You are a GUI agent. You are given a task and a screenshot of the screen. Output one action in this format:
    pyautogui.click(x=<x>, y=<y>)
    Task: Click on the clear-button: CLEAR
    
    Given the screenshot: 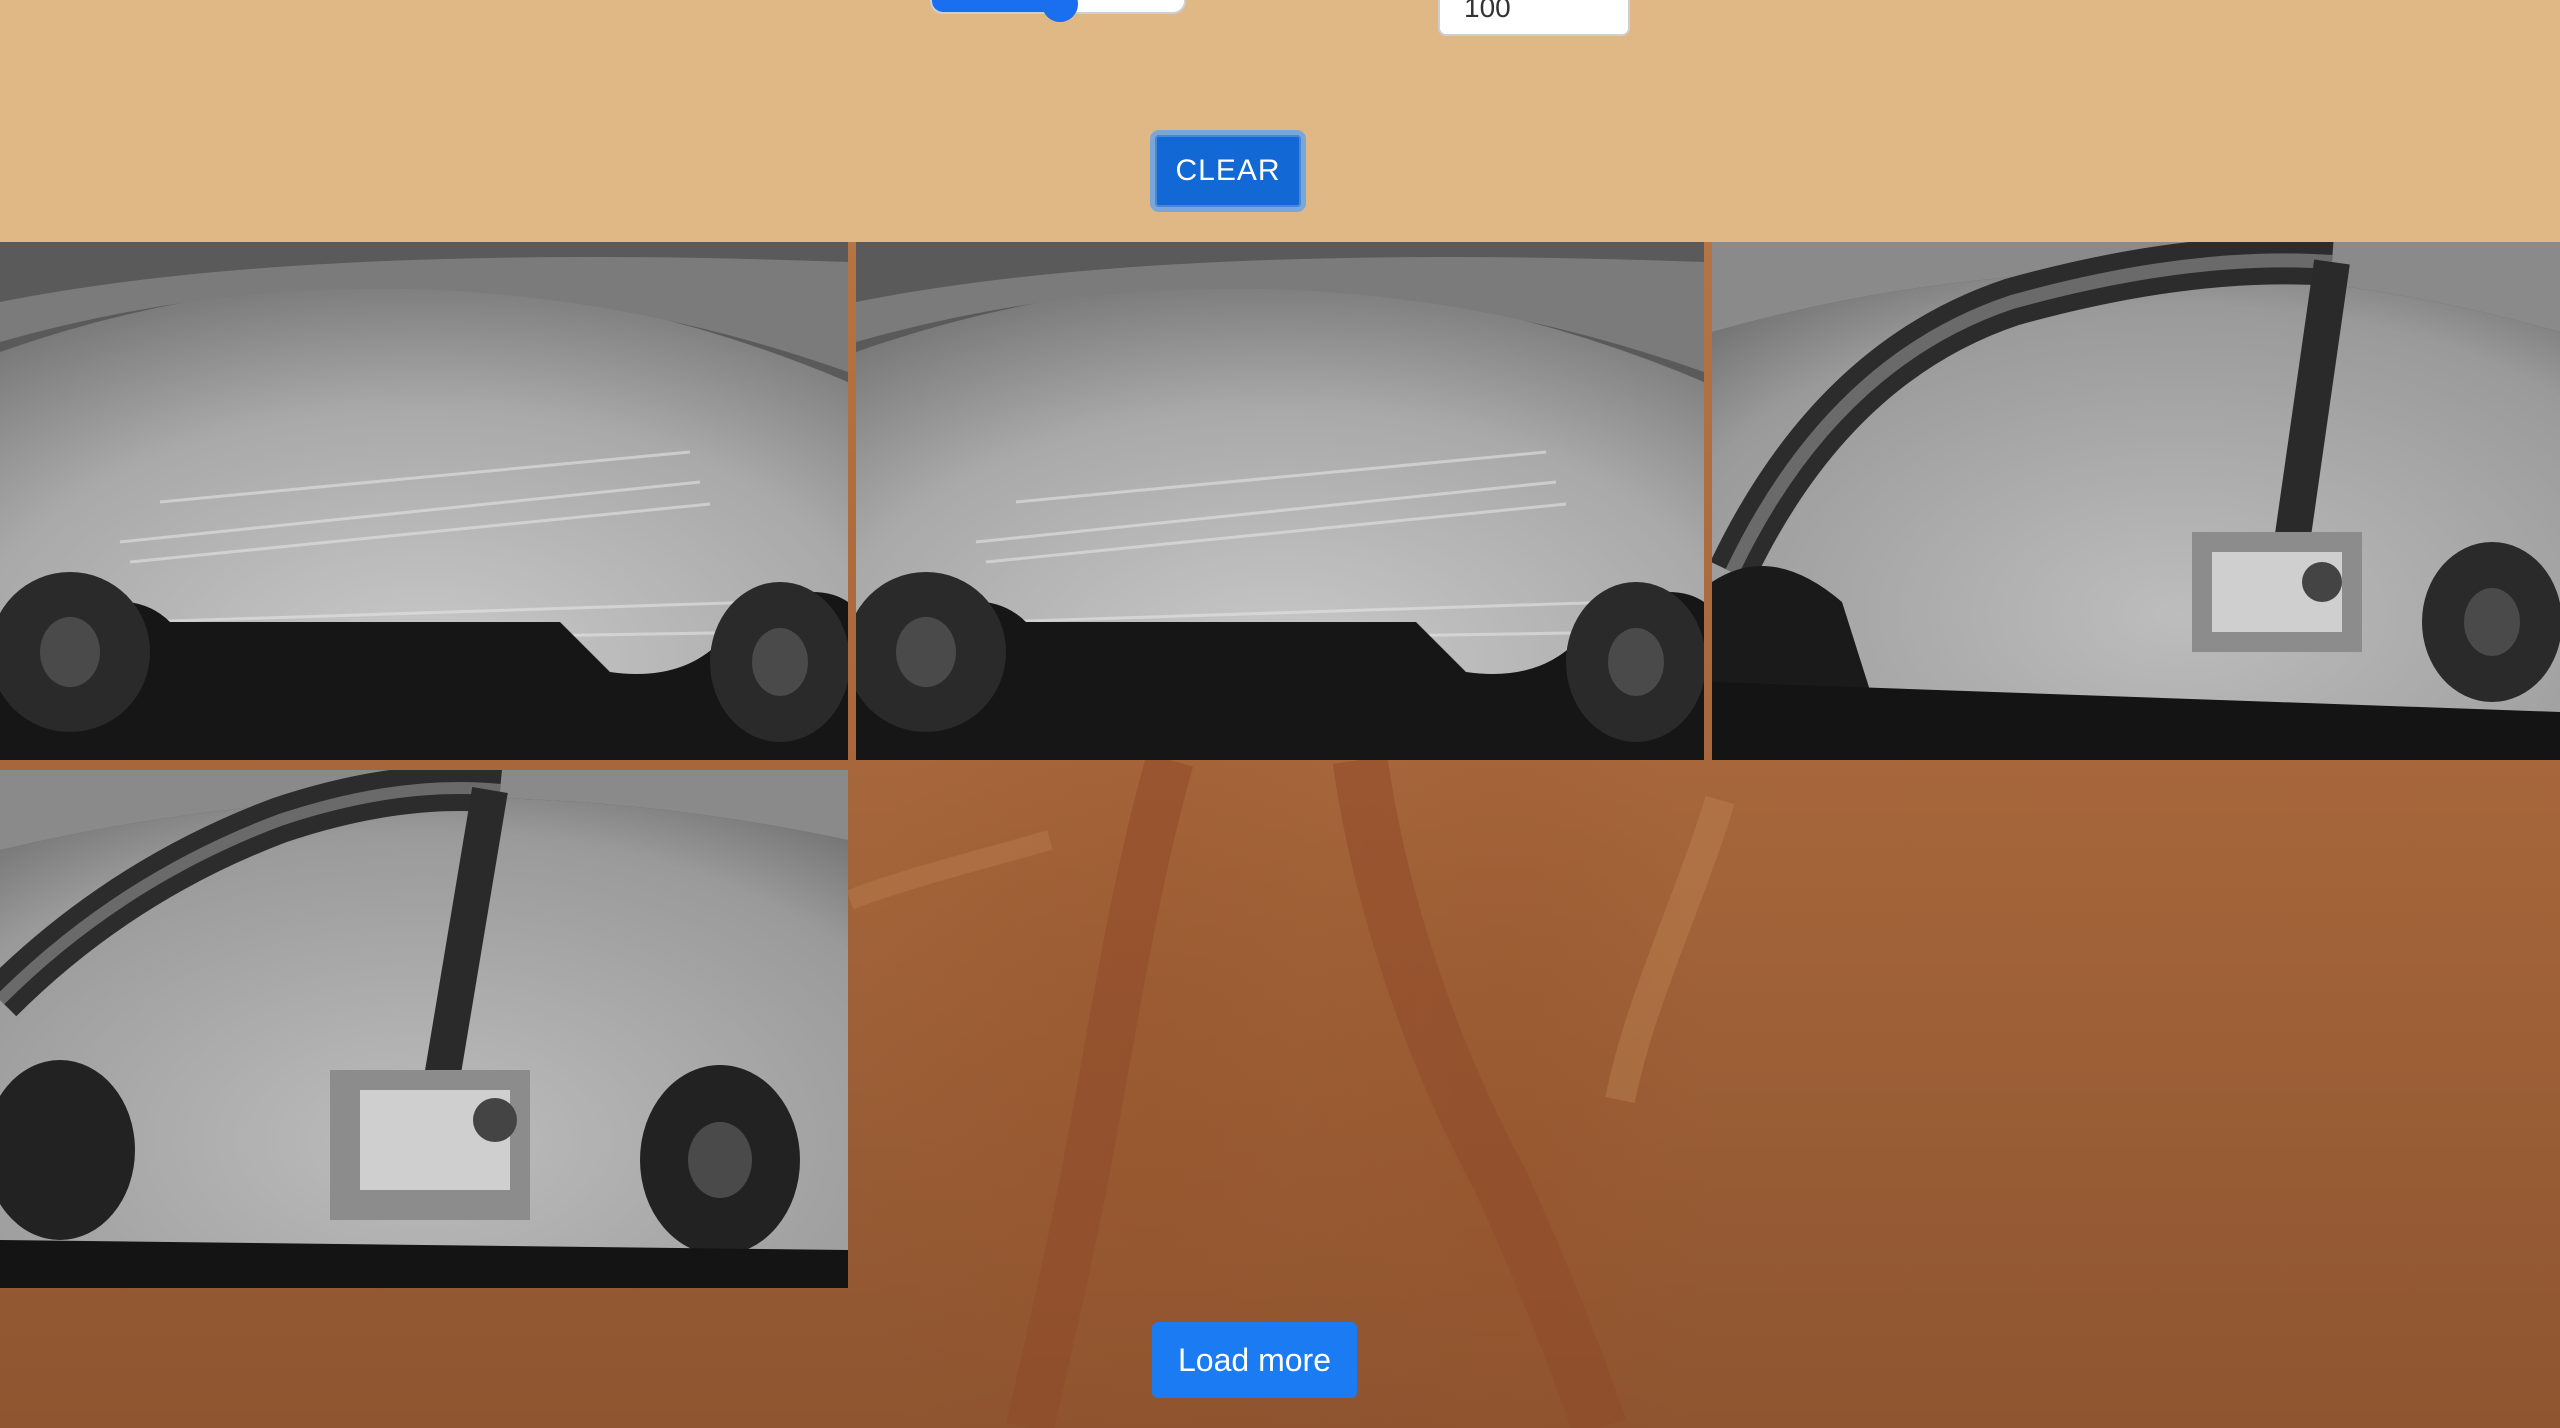 What is the action you would take?
    pyautogui.click(x=1228, y=171)
    